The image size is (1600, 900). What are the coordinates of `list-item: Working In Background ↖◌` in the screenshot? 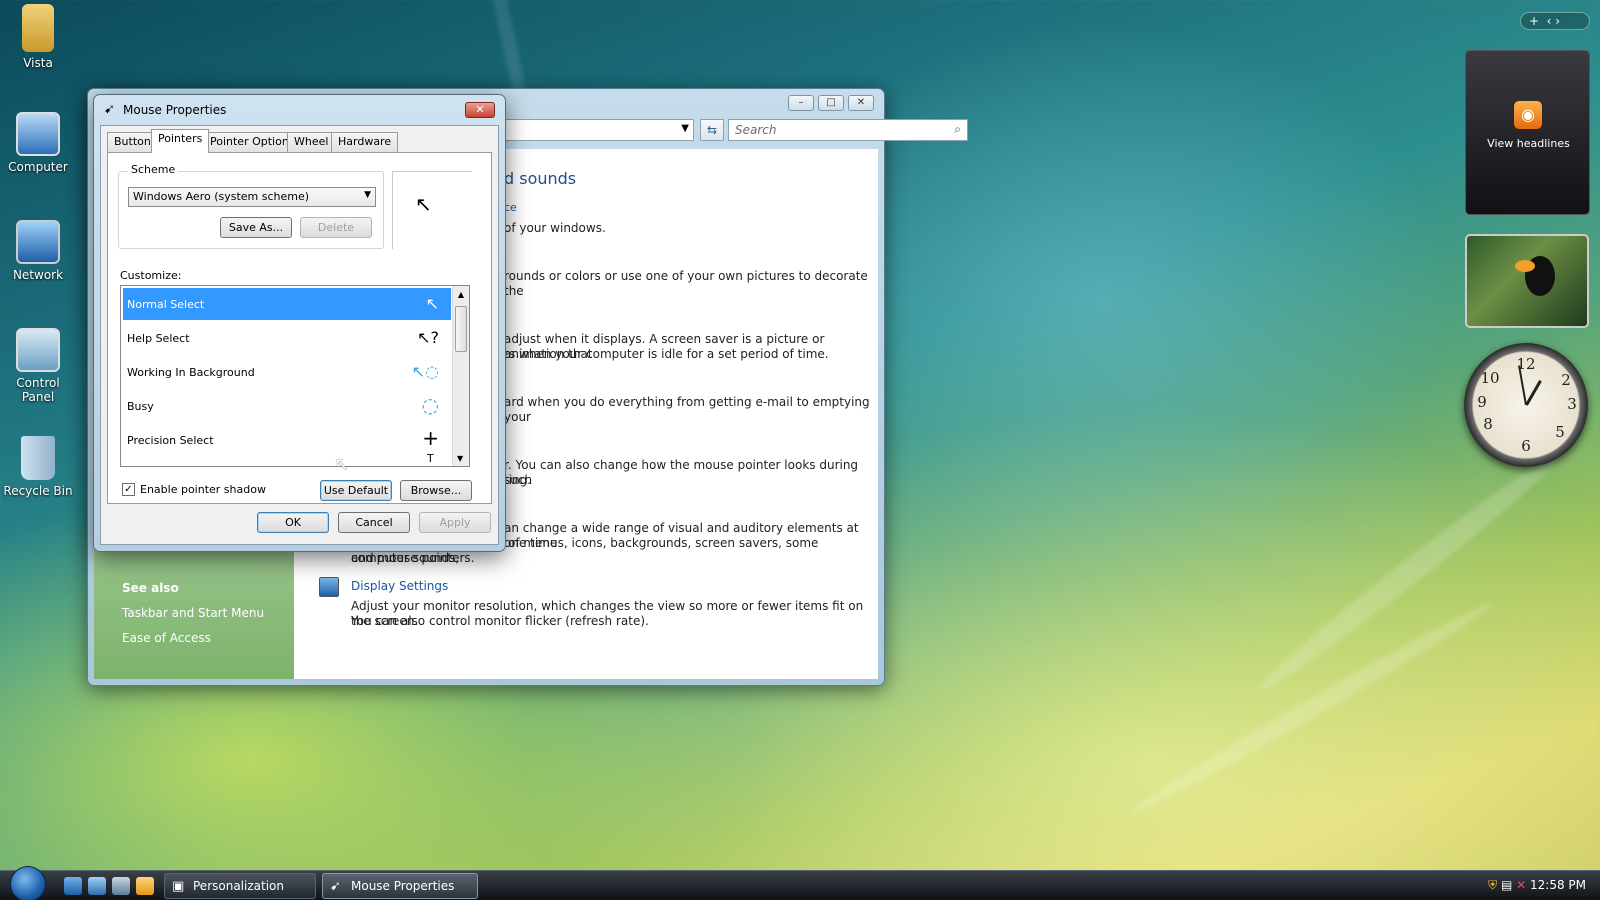 It's located at (287, 372).